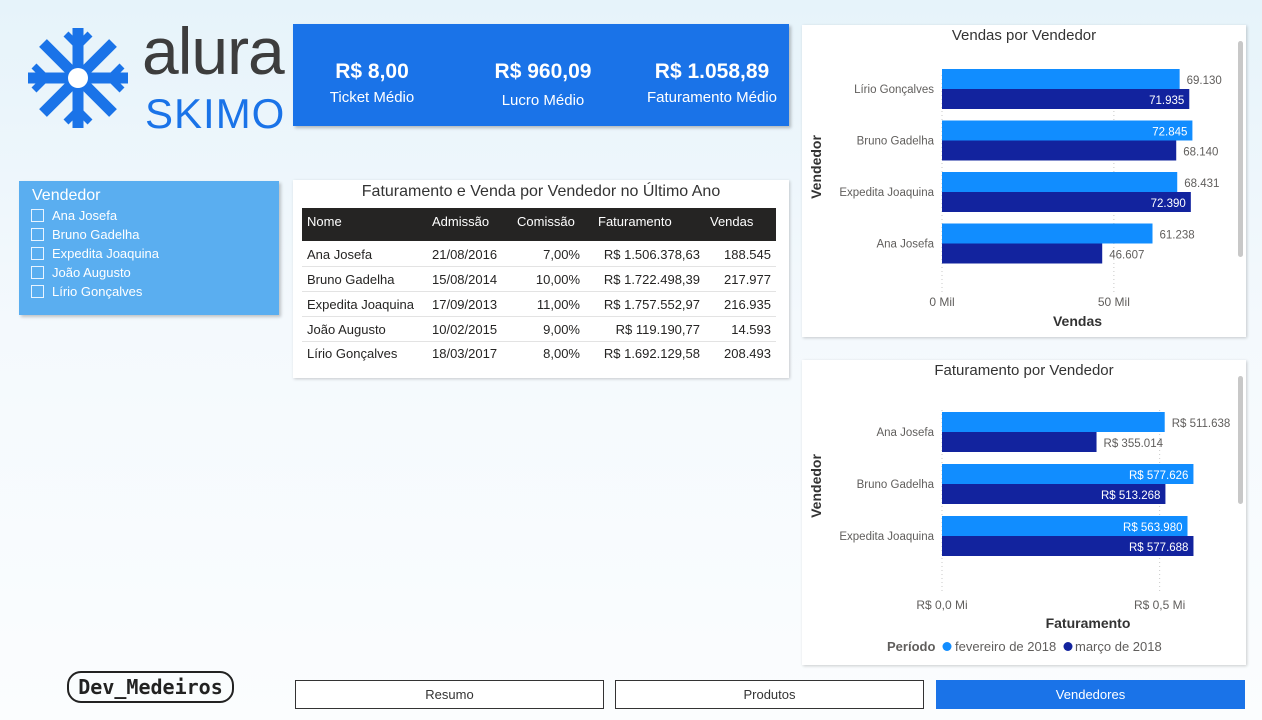 The image size is (1262, 720). Describe the element at coordinates (1005, 646) in the screenshot. I see `legend-label-fevereiro: fevereiro de 2018` at that location.